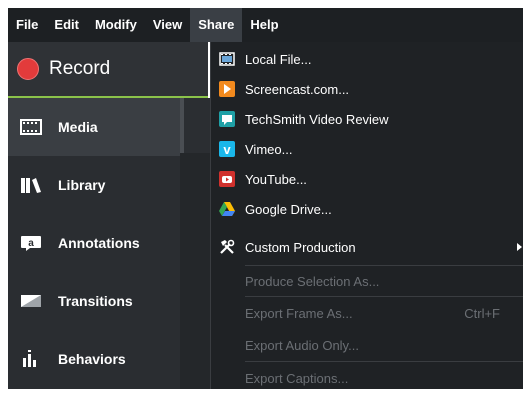 The image size is (523, 393). I want to click on nav-label: Behaviors, so click(92, 359).